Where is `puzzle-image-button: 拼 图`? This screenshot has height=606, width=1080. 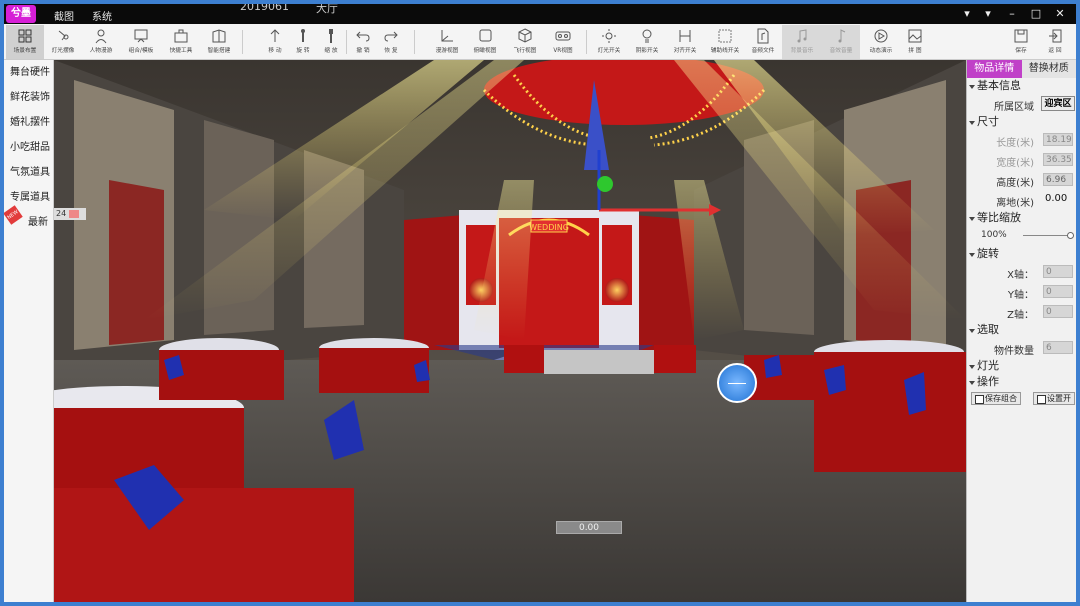 puzzle-image-button: 拼 图 is located at coordinates (915, 42).